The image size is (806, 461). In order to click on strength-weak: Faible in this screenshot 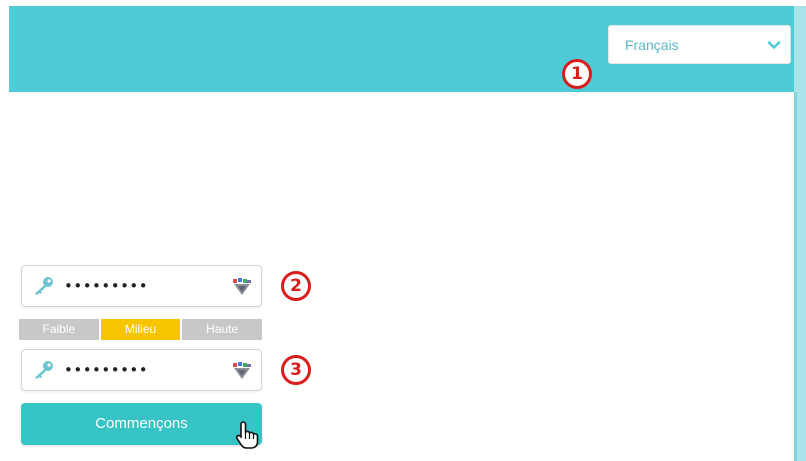, I will do `click(59, 329)`.